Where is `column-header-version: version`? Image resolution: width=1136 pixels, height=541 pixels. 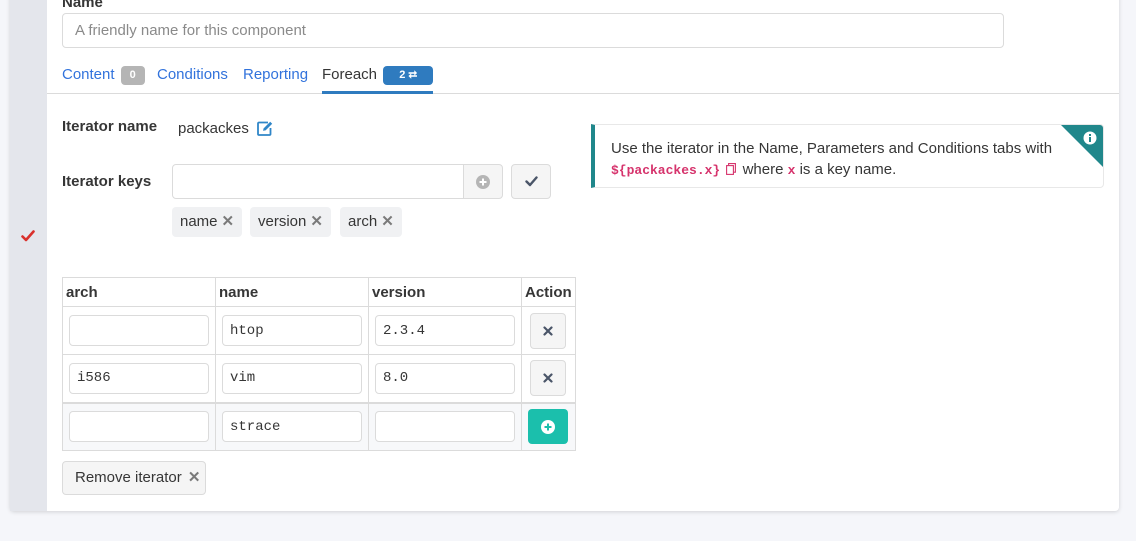 column-header-version: version is located at coordinates (445, 292).